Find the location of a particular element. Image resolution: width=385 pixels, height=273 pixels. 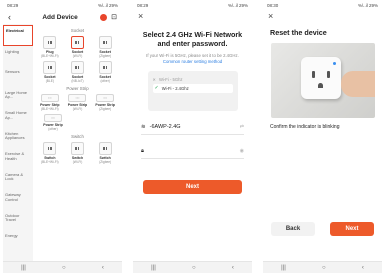

category-sensors: Sensors is located at coordinates (18, 77).